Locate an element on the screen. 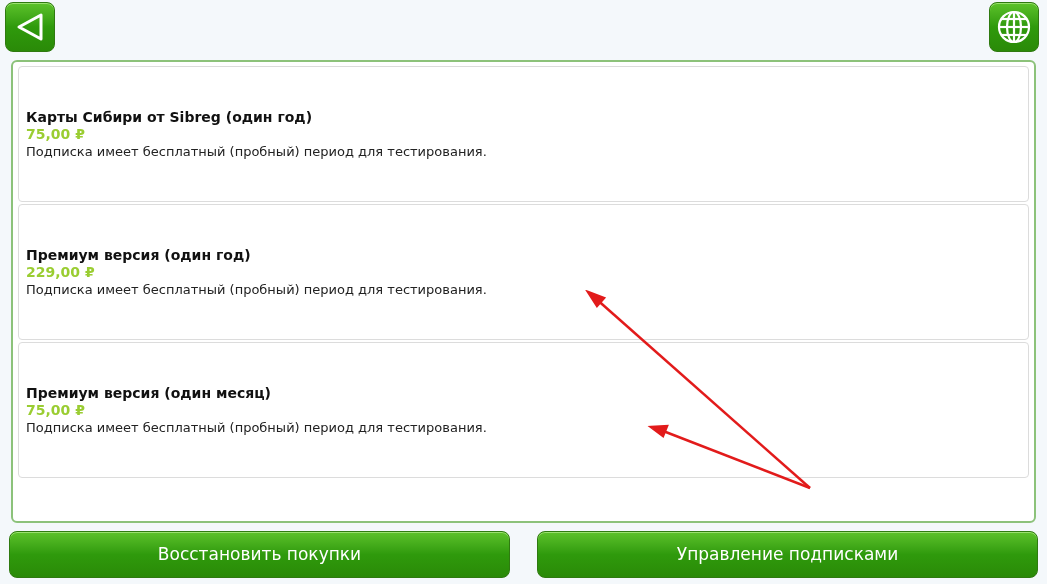  globe-icon is located at coordinates (1014, 27).